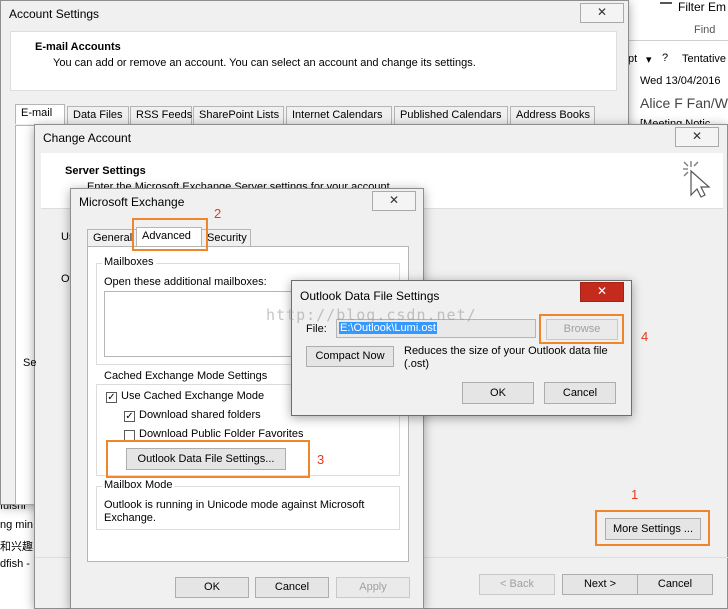 The width and height of the screenshot is (728, 609). What do you see at coordinates (238, 115) in the screenshot?
I see `tab-sharepoint-lists: SharePoint Lists` at bounding box center [238, 115].